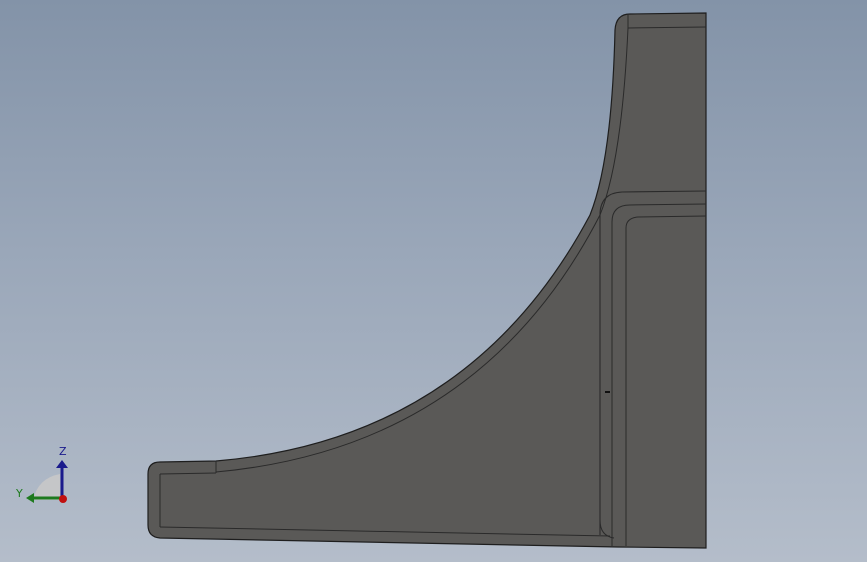  I want to click on y-axis-label: Y, so click(19, 493).